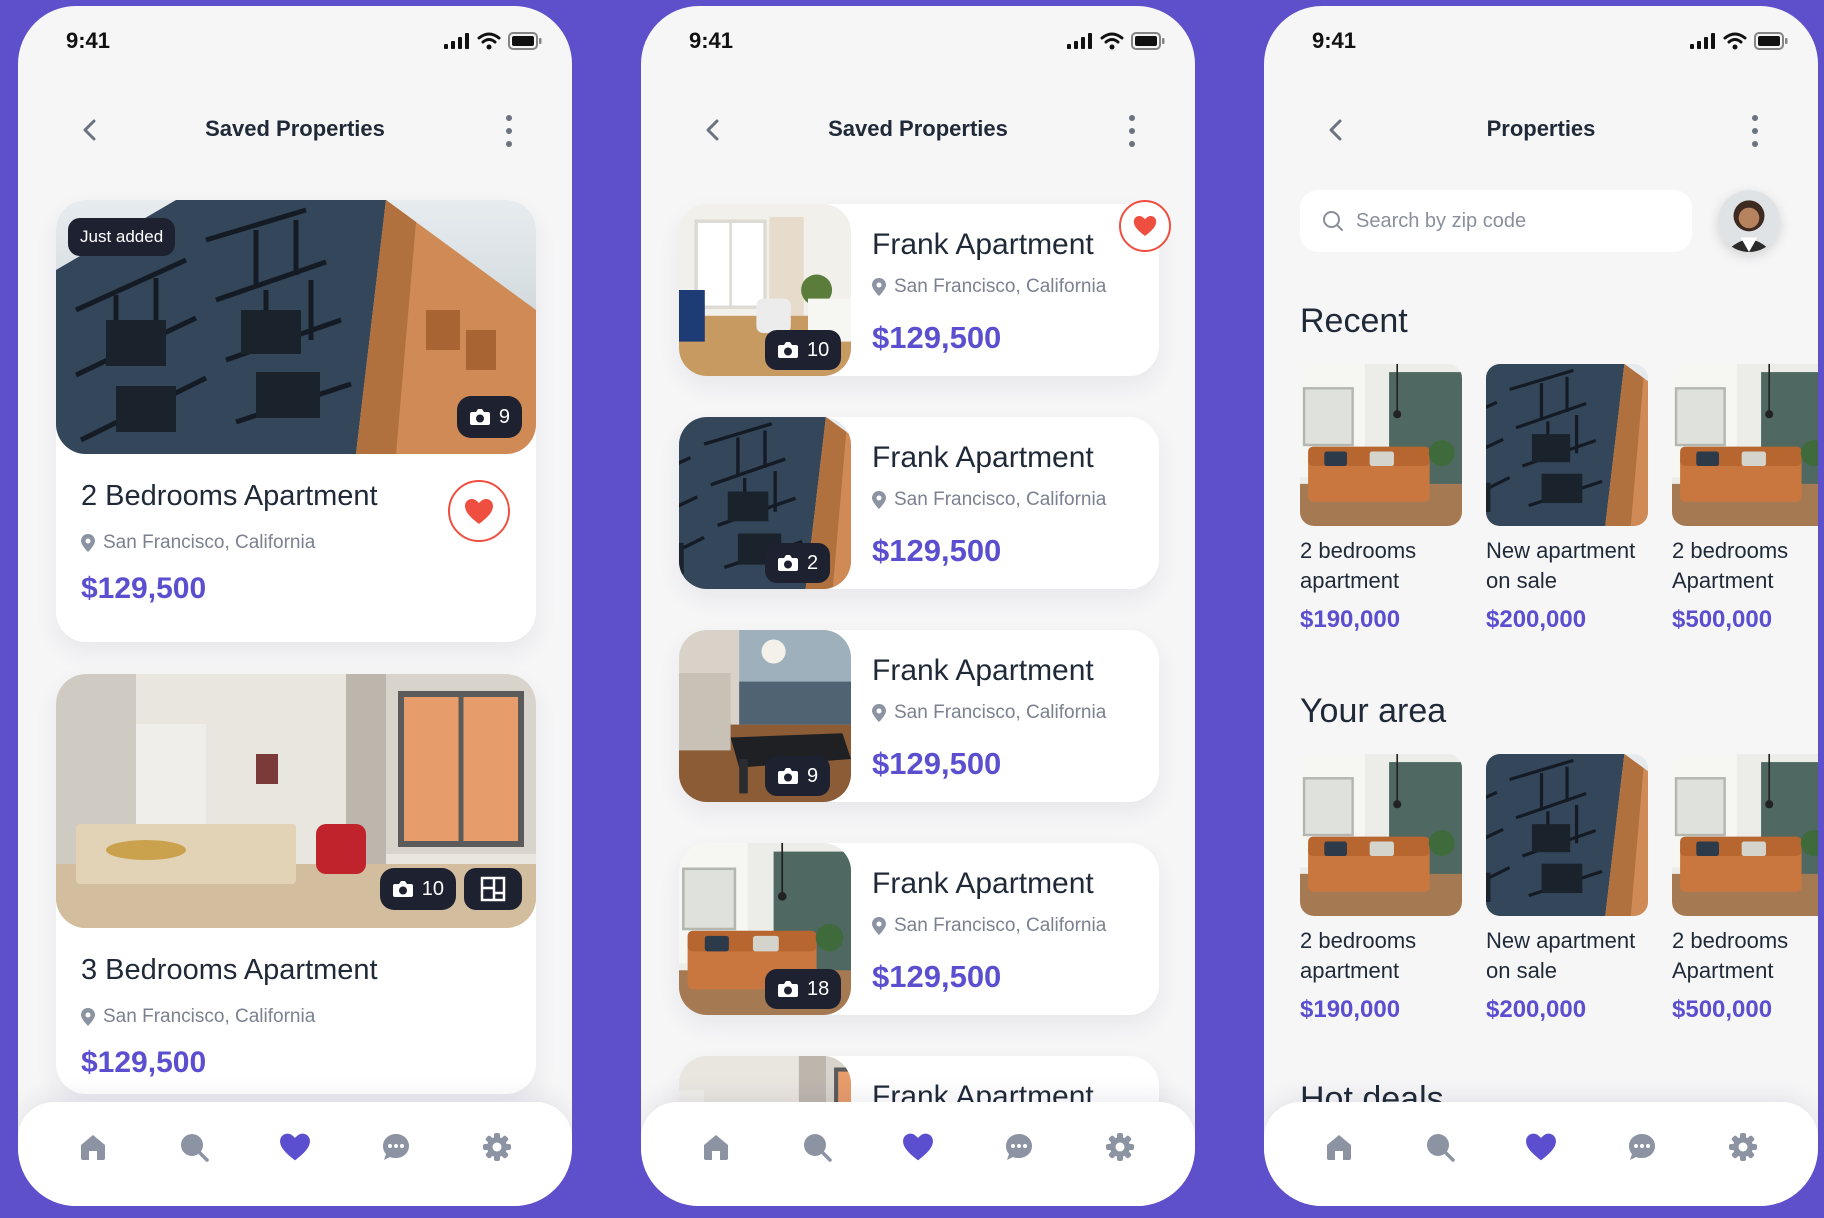 The height and width of the screenshot is (1218, 1824). What do you see at coordinates (1372, 1091) in the screenshot?
I see `section-title-hot-deals: Hot deals` at bounding box center [1372, 1091].